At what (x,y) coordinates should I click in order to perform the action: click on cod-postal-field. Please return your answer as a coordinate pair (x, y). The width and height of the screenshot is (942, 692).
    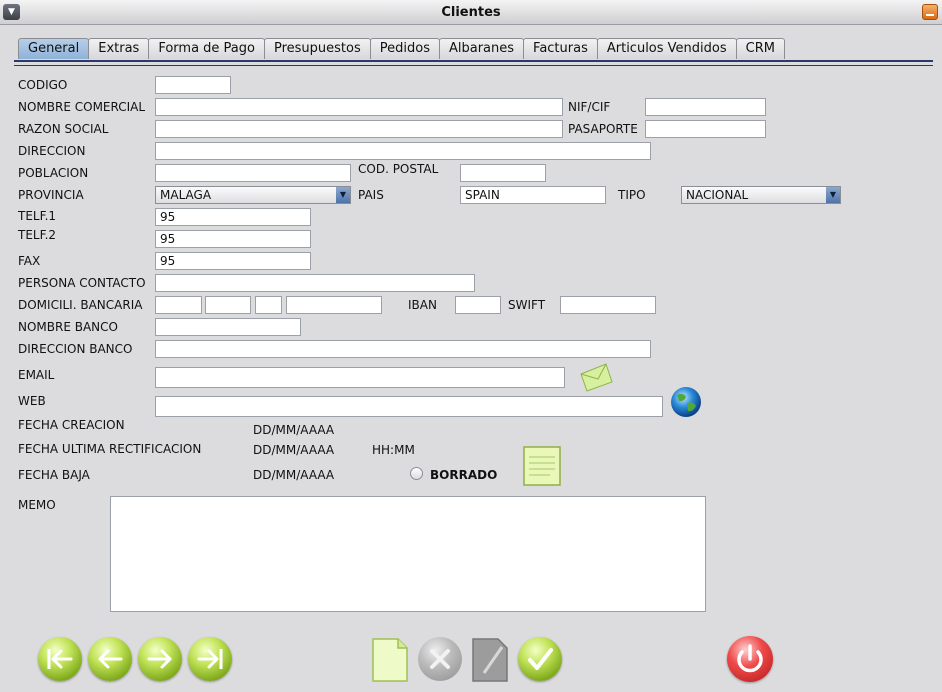
    Looking at the image, I should click on (503, 173).